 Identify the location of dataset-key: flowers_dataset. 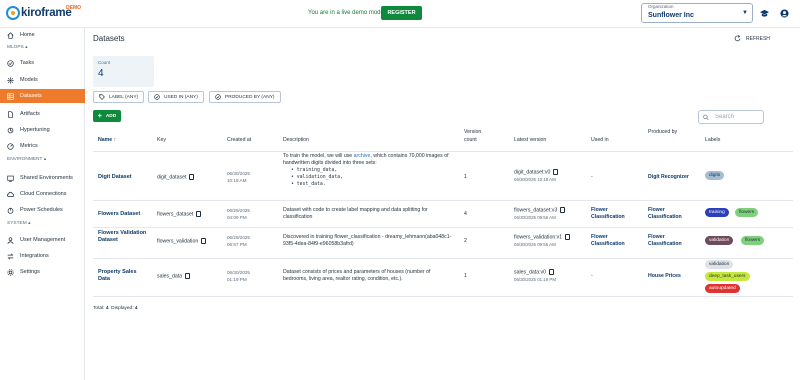
(179, 214).